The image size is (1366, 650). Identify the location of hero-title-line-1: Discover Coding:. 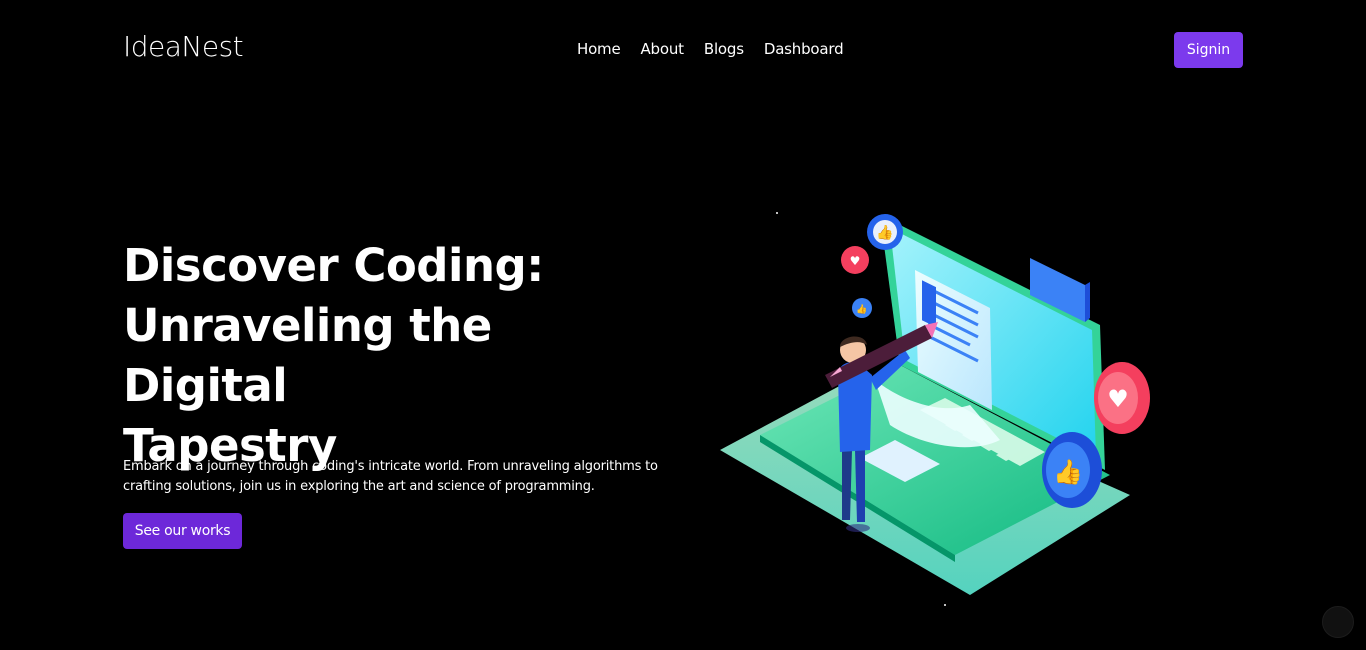
(333, 265).